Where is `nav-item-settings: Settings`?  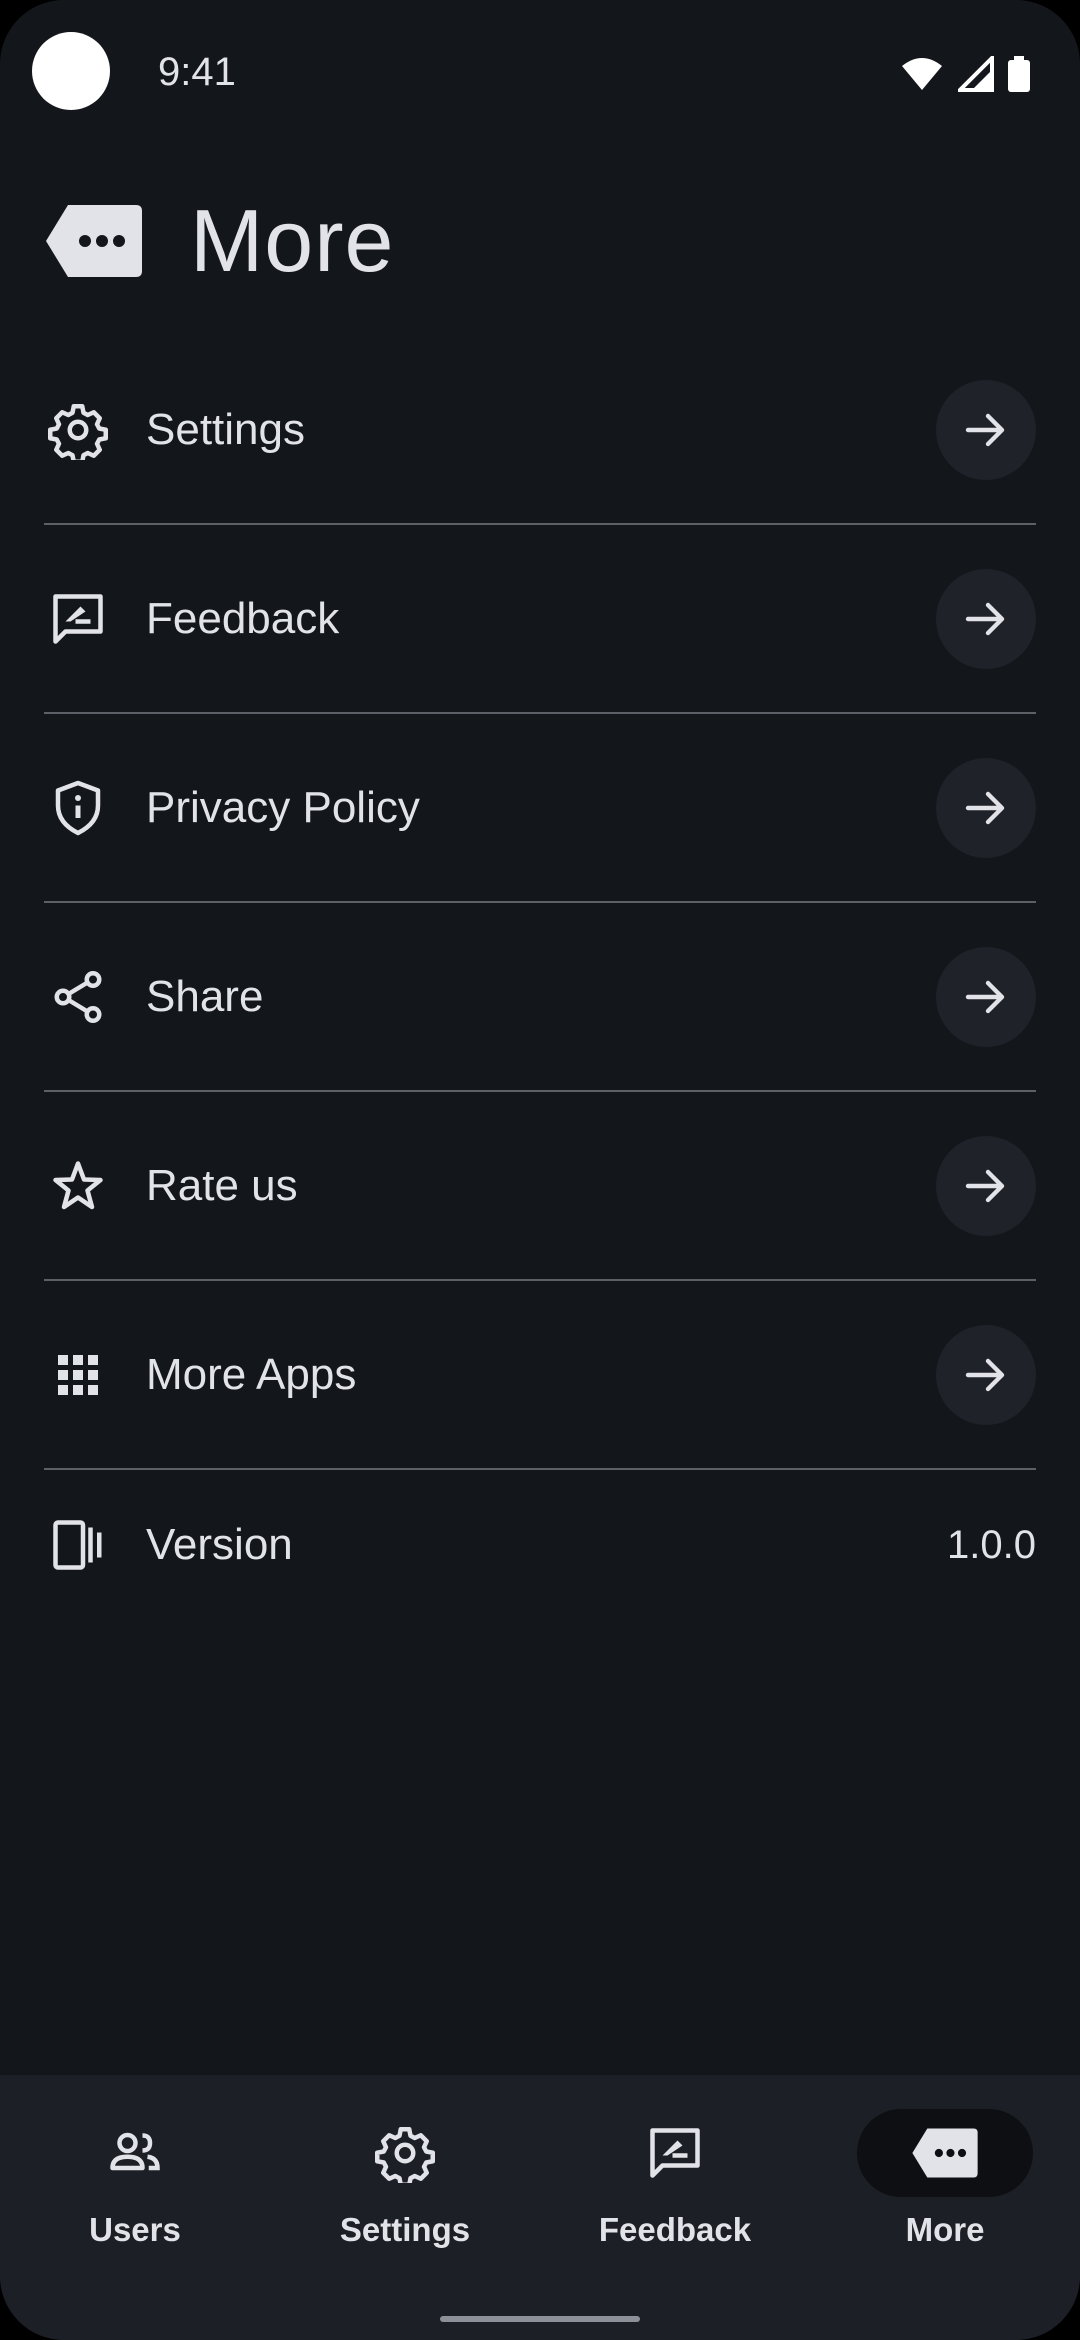
nav-item-settings: Settings is located at coordinates (405, 2207).